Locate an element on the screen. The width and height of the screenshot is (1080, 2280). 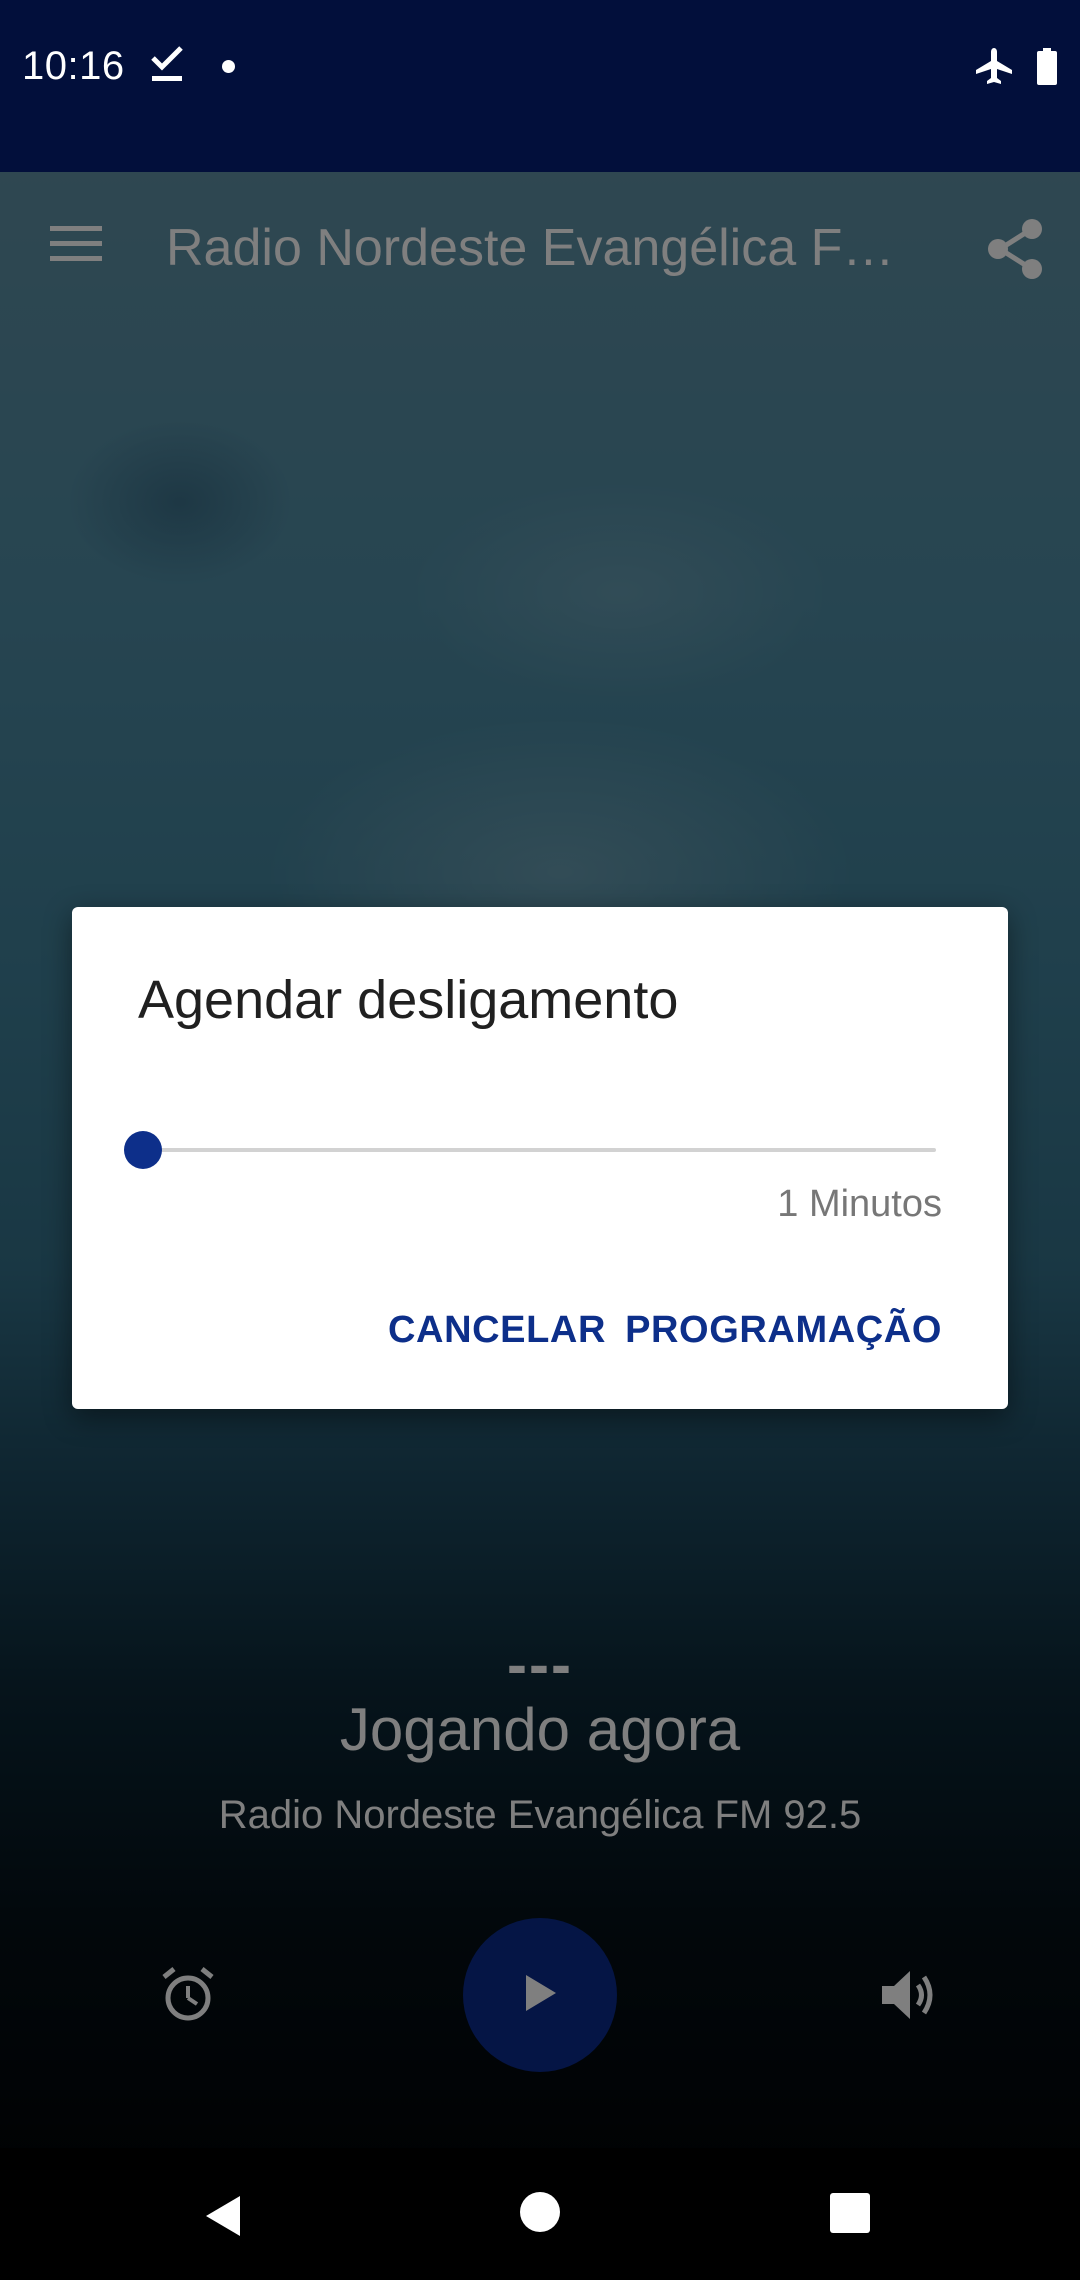
status-bar: 10:16 is located at coordinates (540, 86).